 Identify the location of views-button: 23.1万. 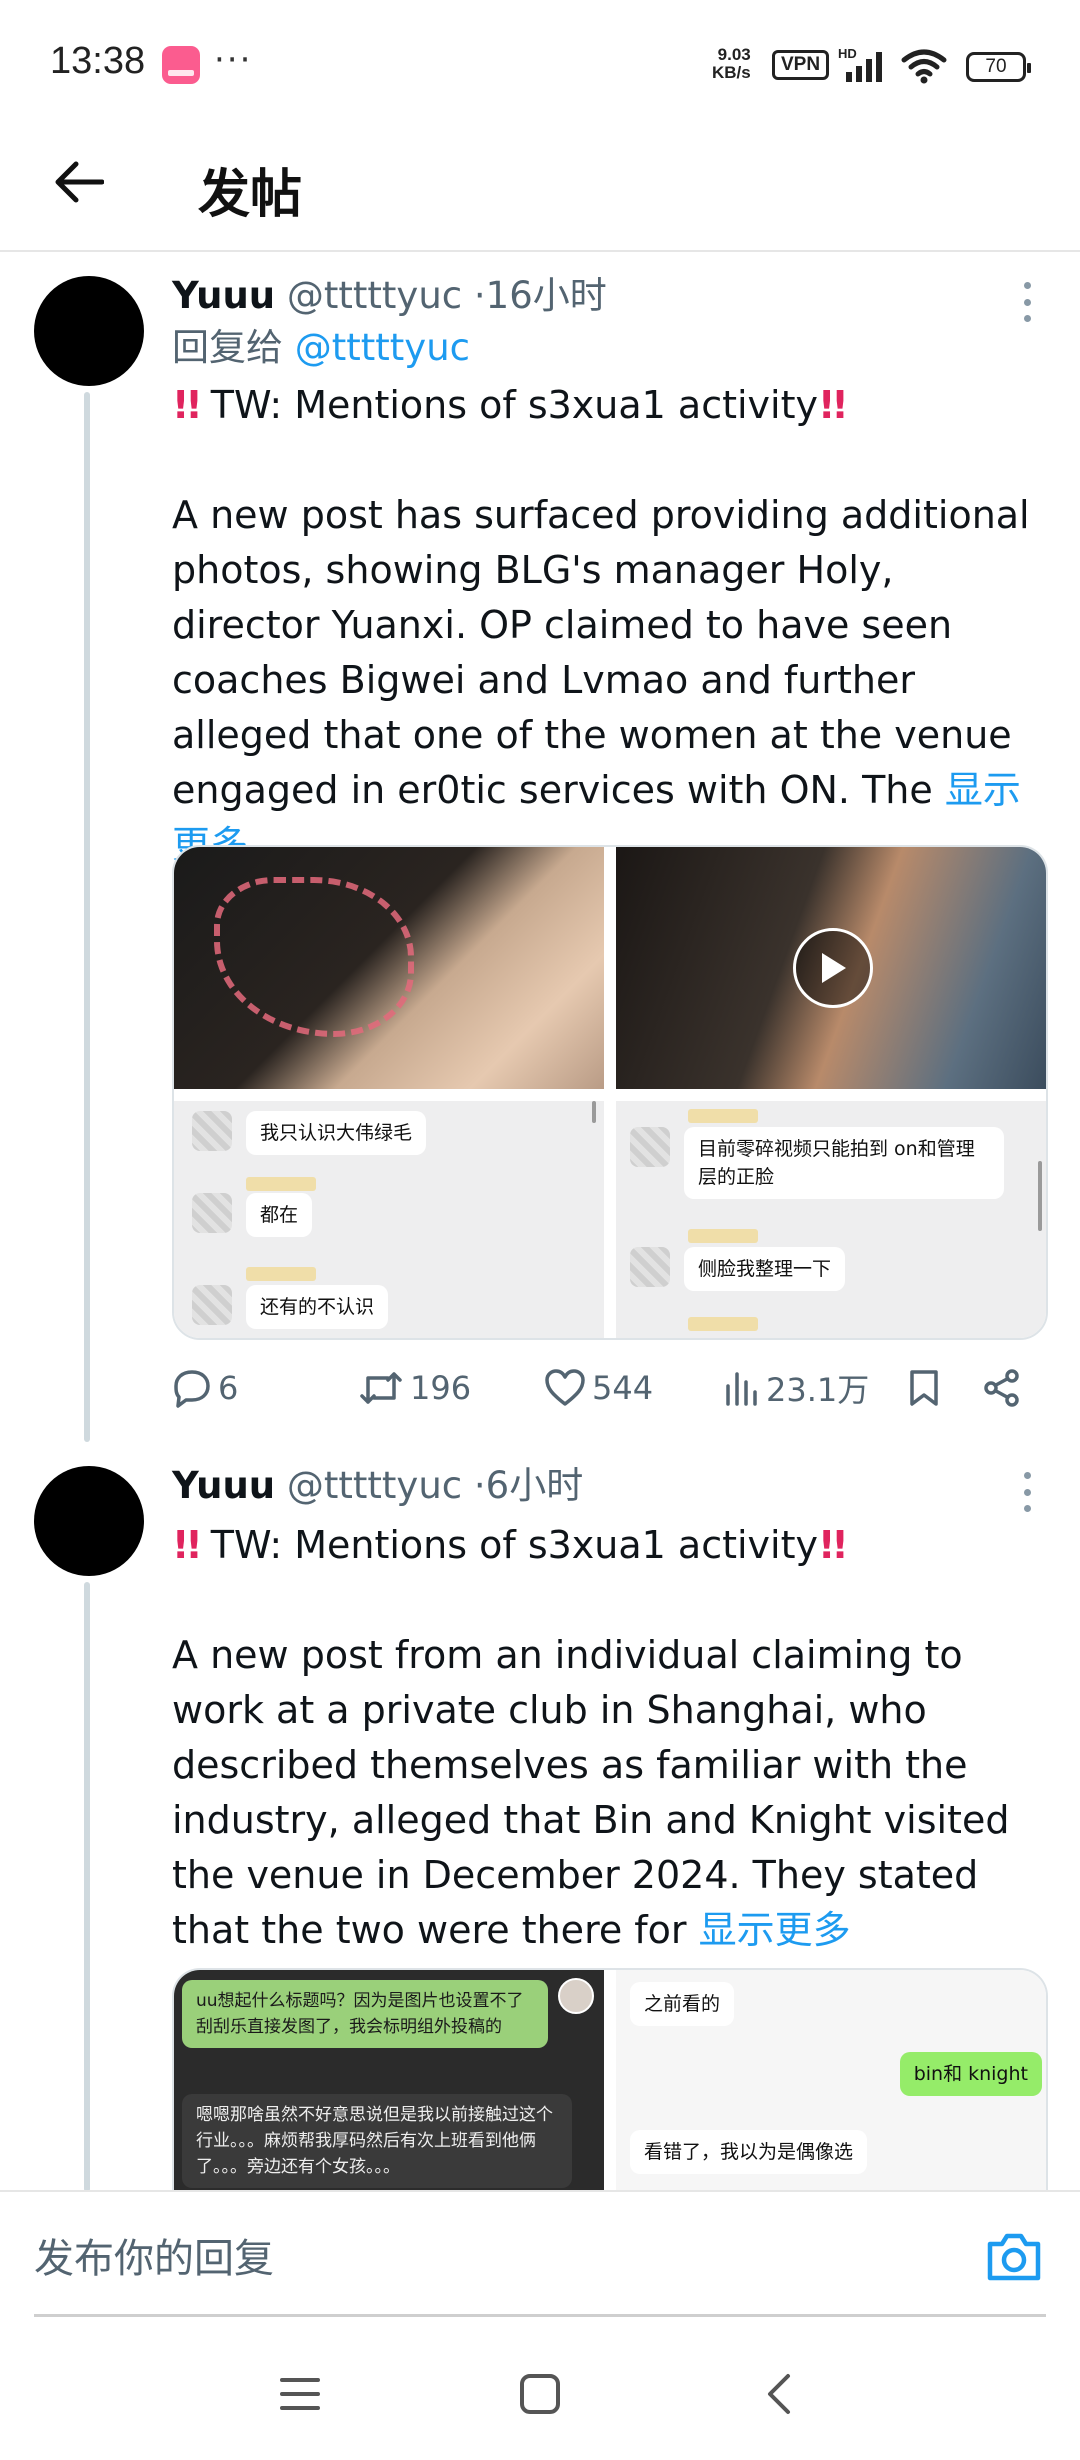
(796, 1388).